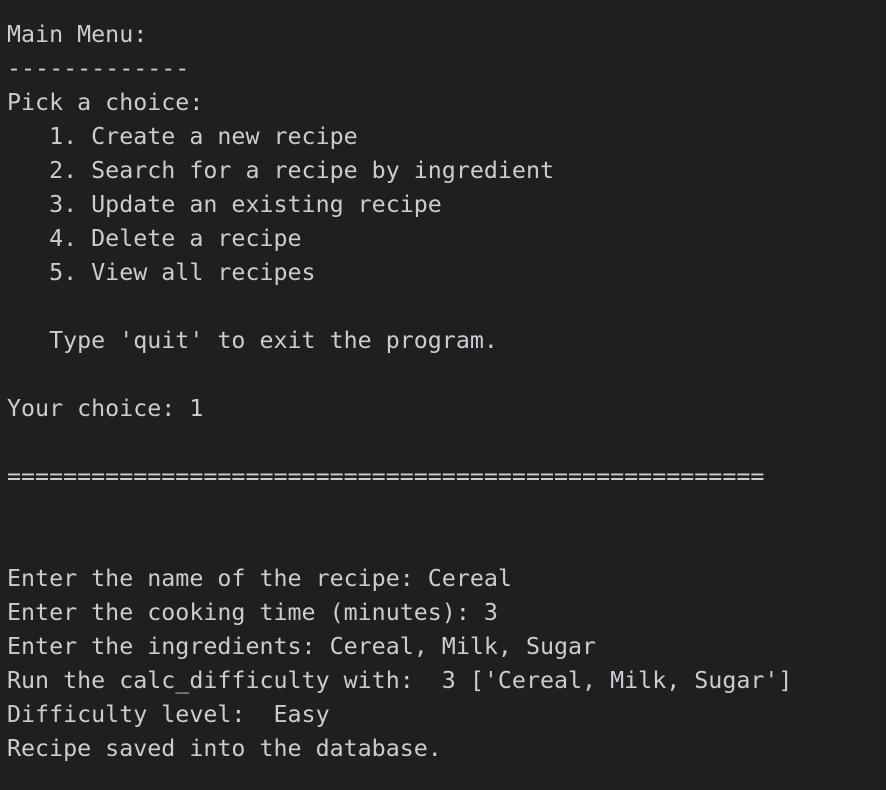  Describe the element at coordinates (105, 102) in the screenshot. I see `terminal-line: Pick a choice:` at that location.